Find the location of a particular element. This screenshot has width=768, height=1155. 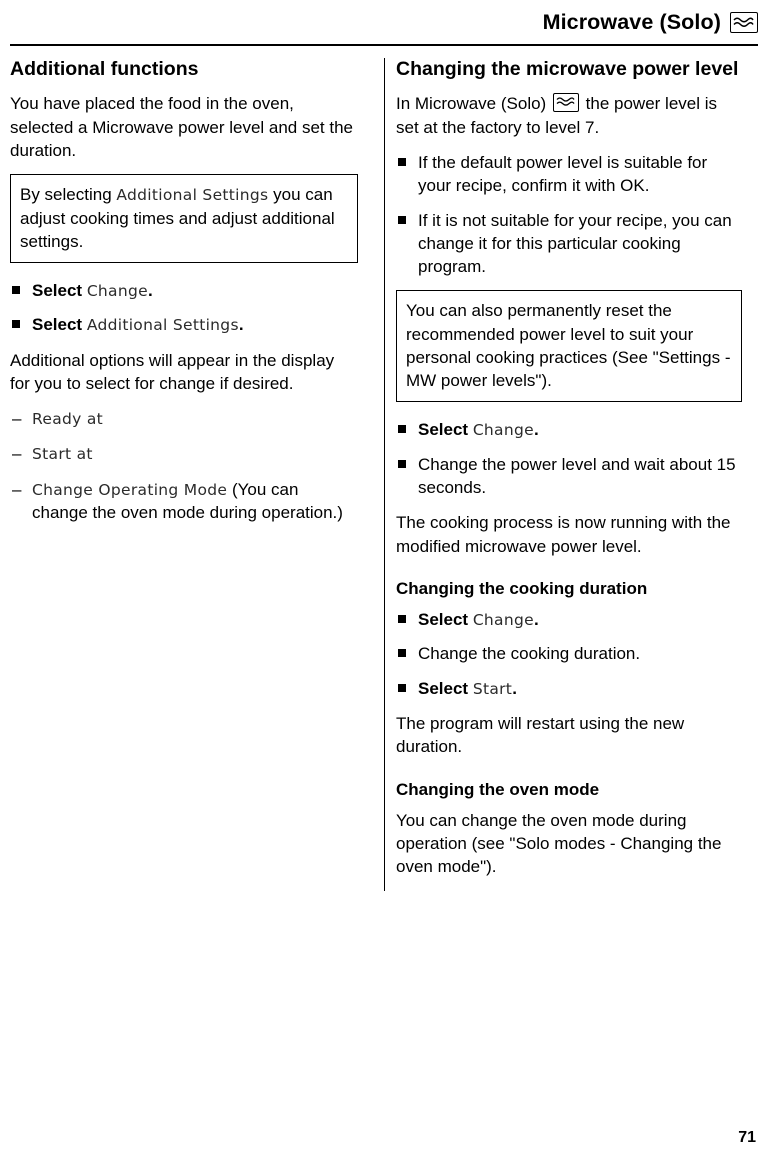

left-section-title: Additional functions is located at coordinates (104, 69).